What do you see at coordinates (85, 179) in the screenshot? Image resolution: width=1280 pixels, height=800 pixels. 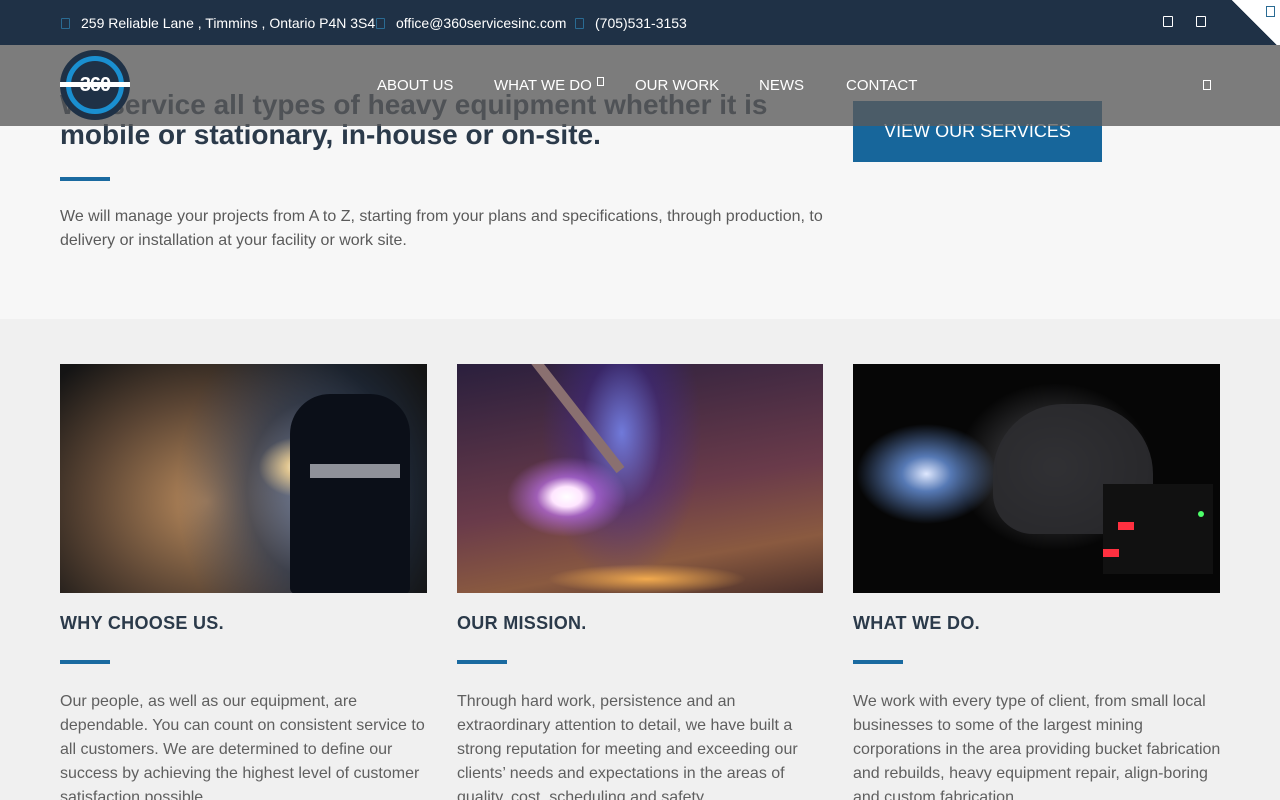 I see `hero-divider` at bounding box center [85, 179].